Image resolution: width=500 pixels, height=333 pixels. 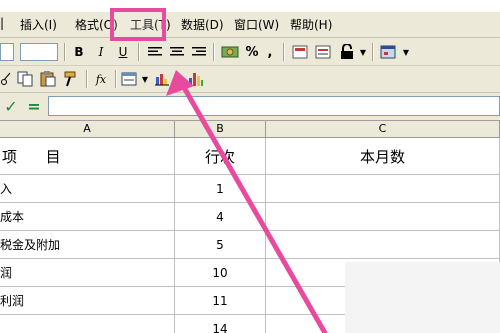 What do you see at coordinates (129, 79) in the screenshot?
I see `form-icon` at bounding box center [129, 79].